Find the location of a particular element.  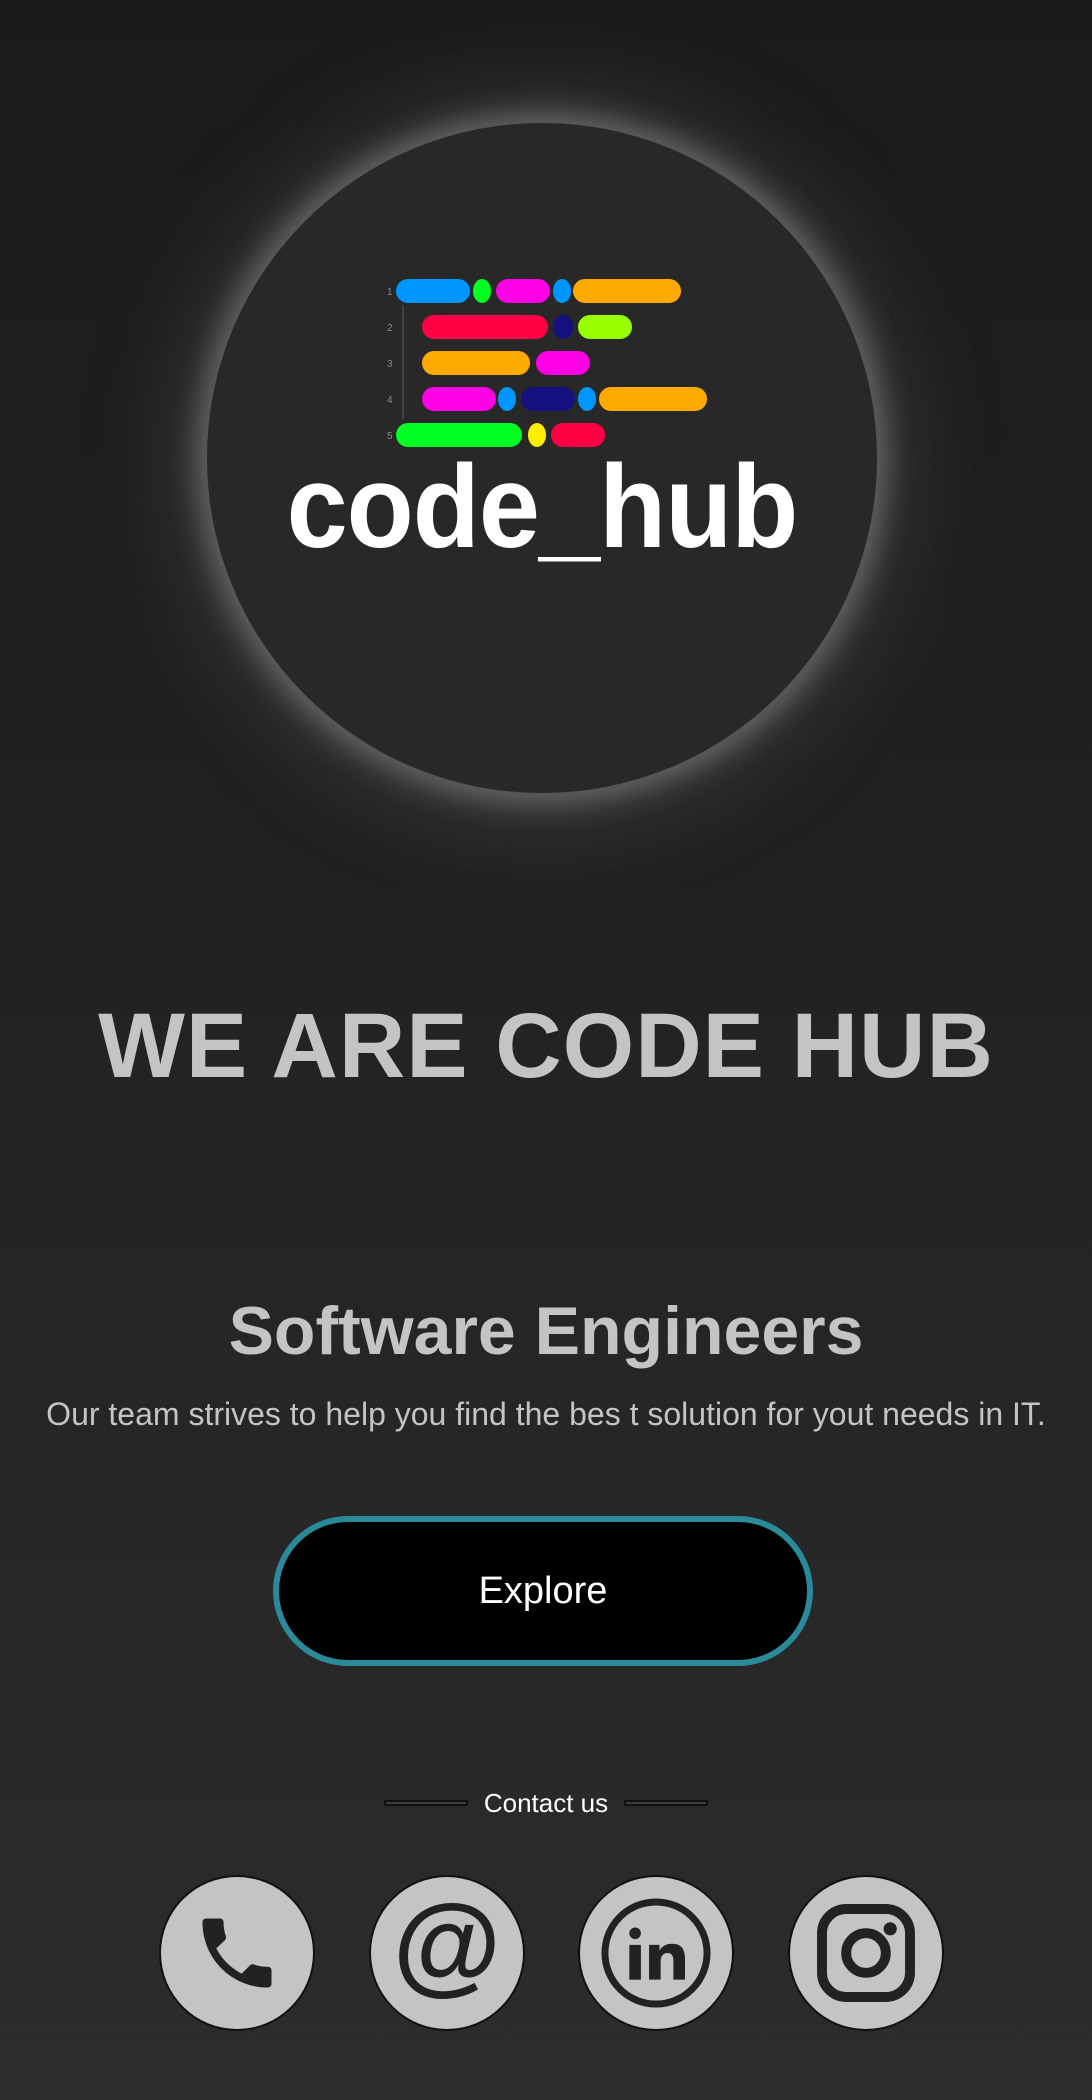

at-sign-icon: @ is located at coordinates (447, 1949).